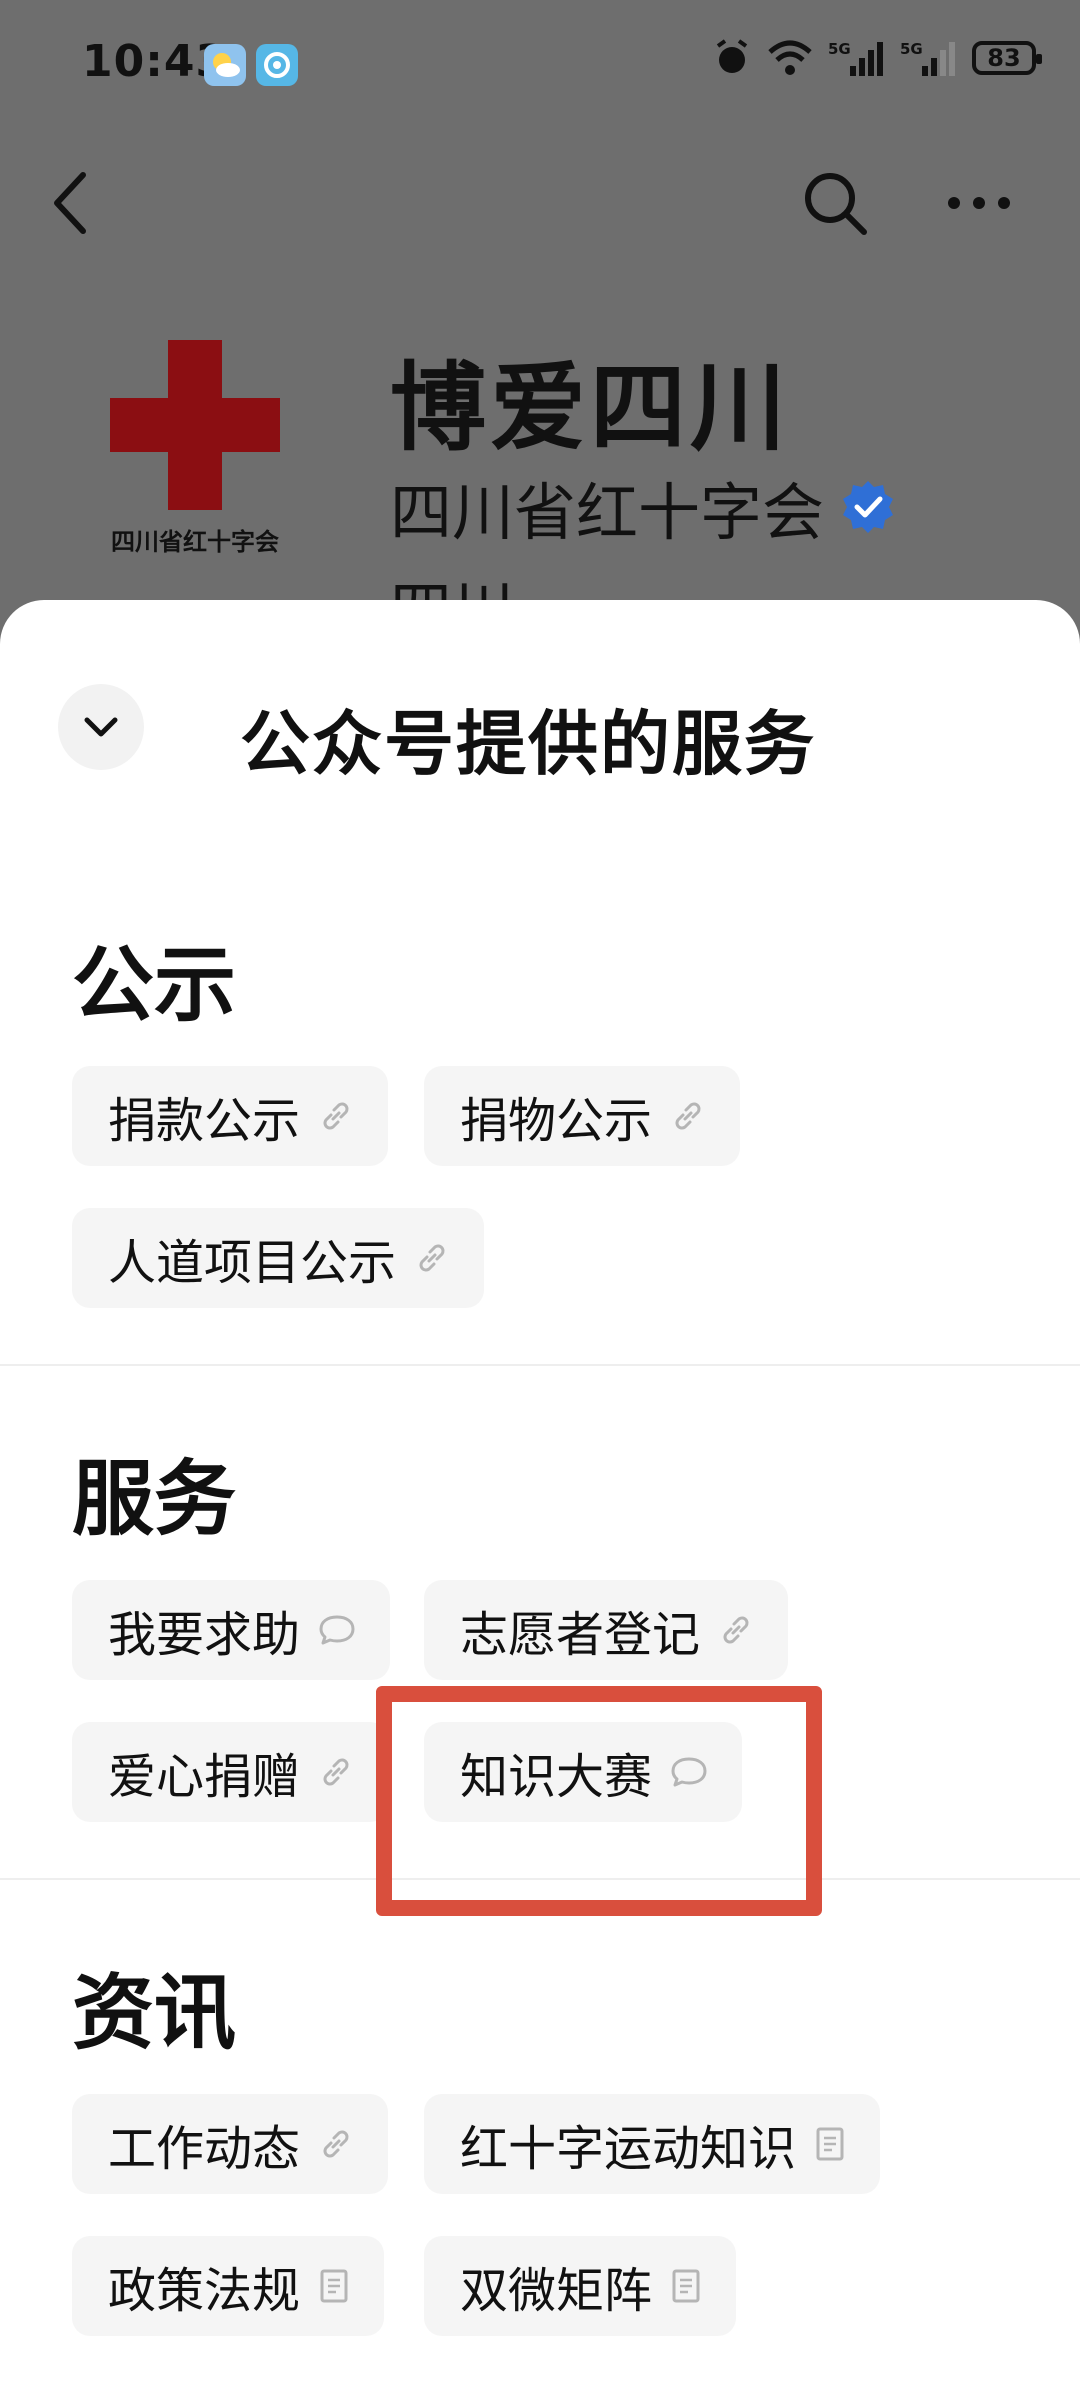  What do you see at coordinates (580, 1635) in the screenshot?
I see `chip-label: 志愿者登记` at bounding box center [580, 1635].